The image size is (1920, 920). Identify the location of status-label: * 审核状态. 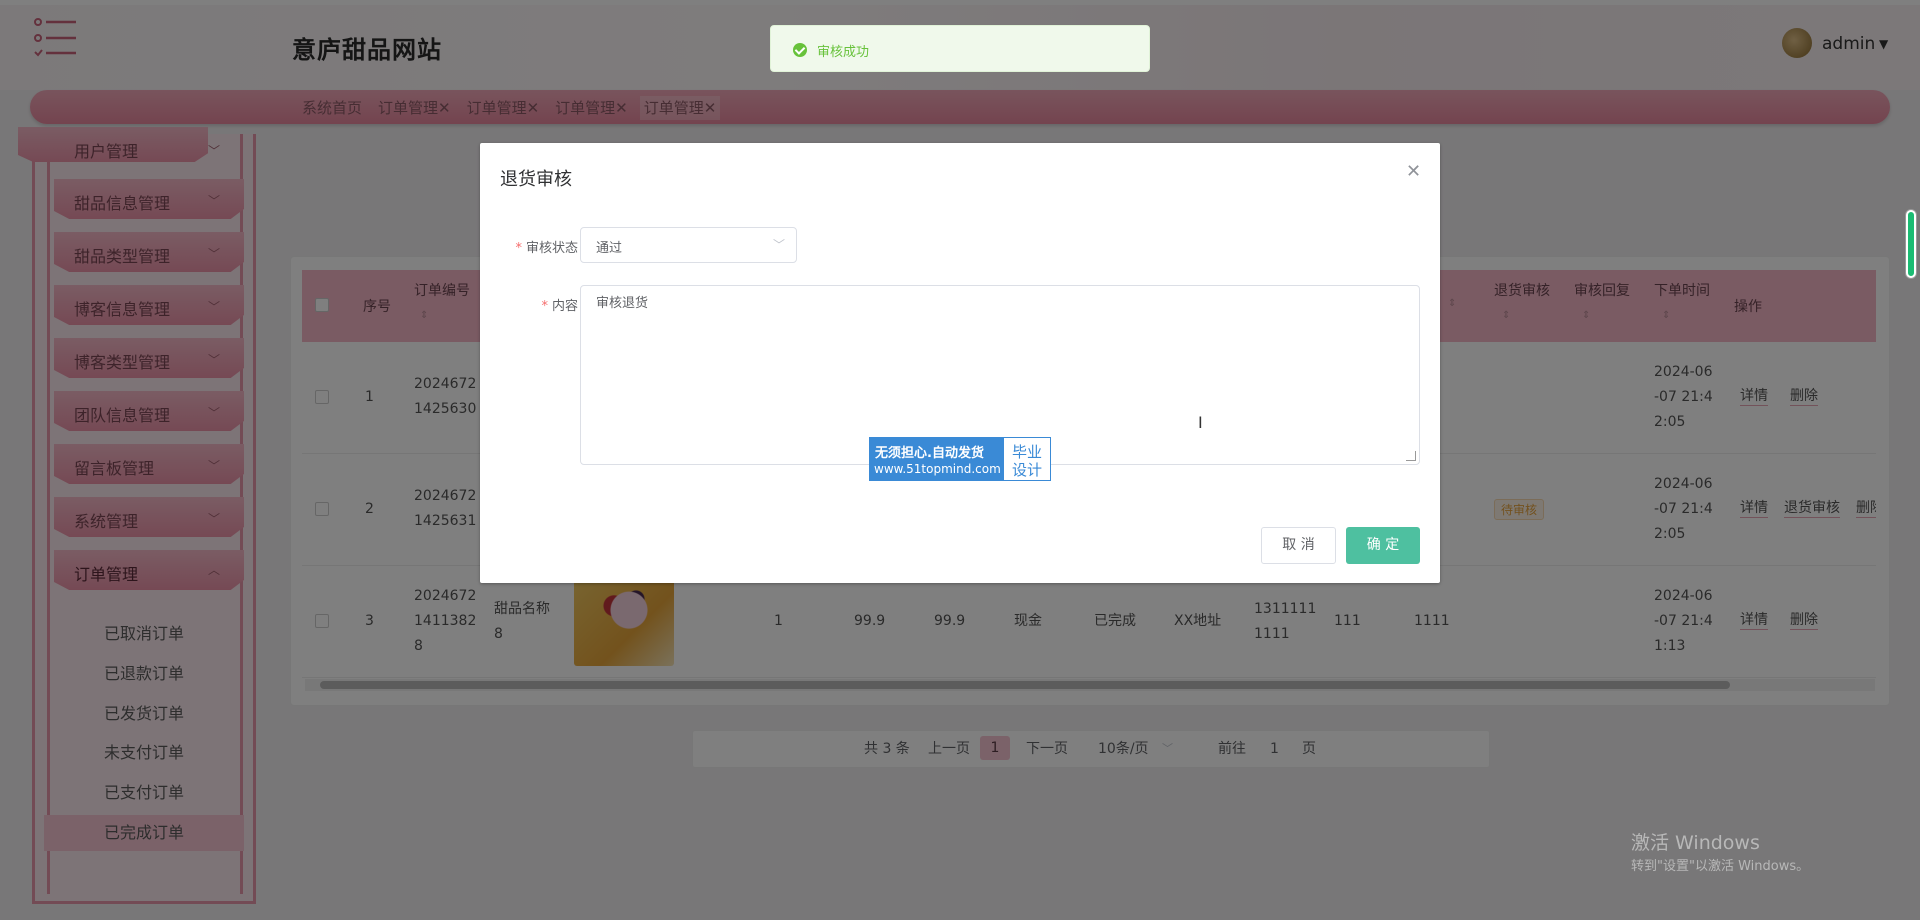
(546, 248).